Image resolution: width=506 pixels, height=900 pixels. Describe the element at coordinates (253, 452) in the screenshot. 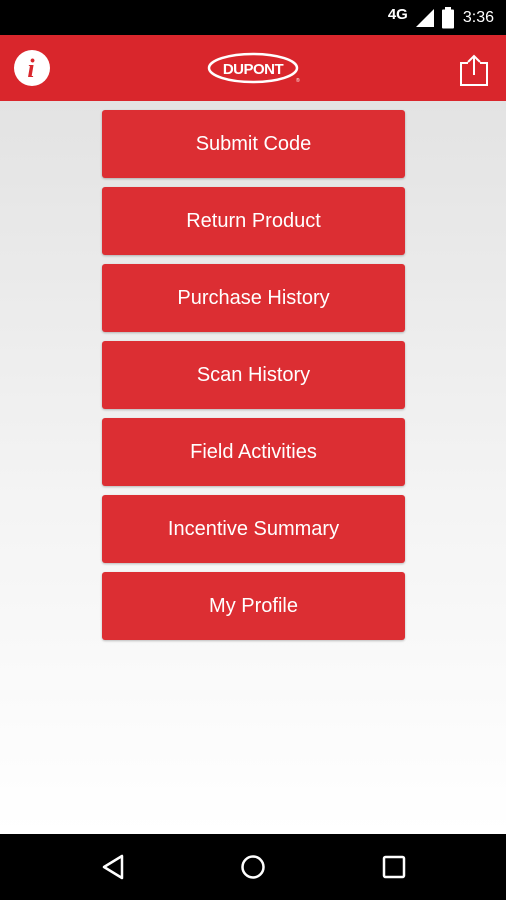

I see `field-activities-button: Field Activities` at that location.